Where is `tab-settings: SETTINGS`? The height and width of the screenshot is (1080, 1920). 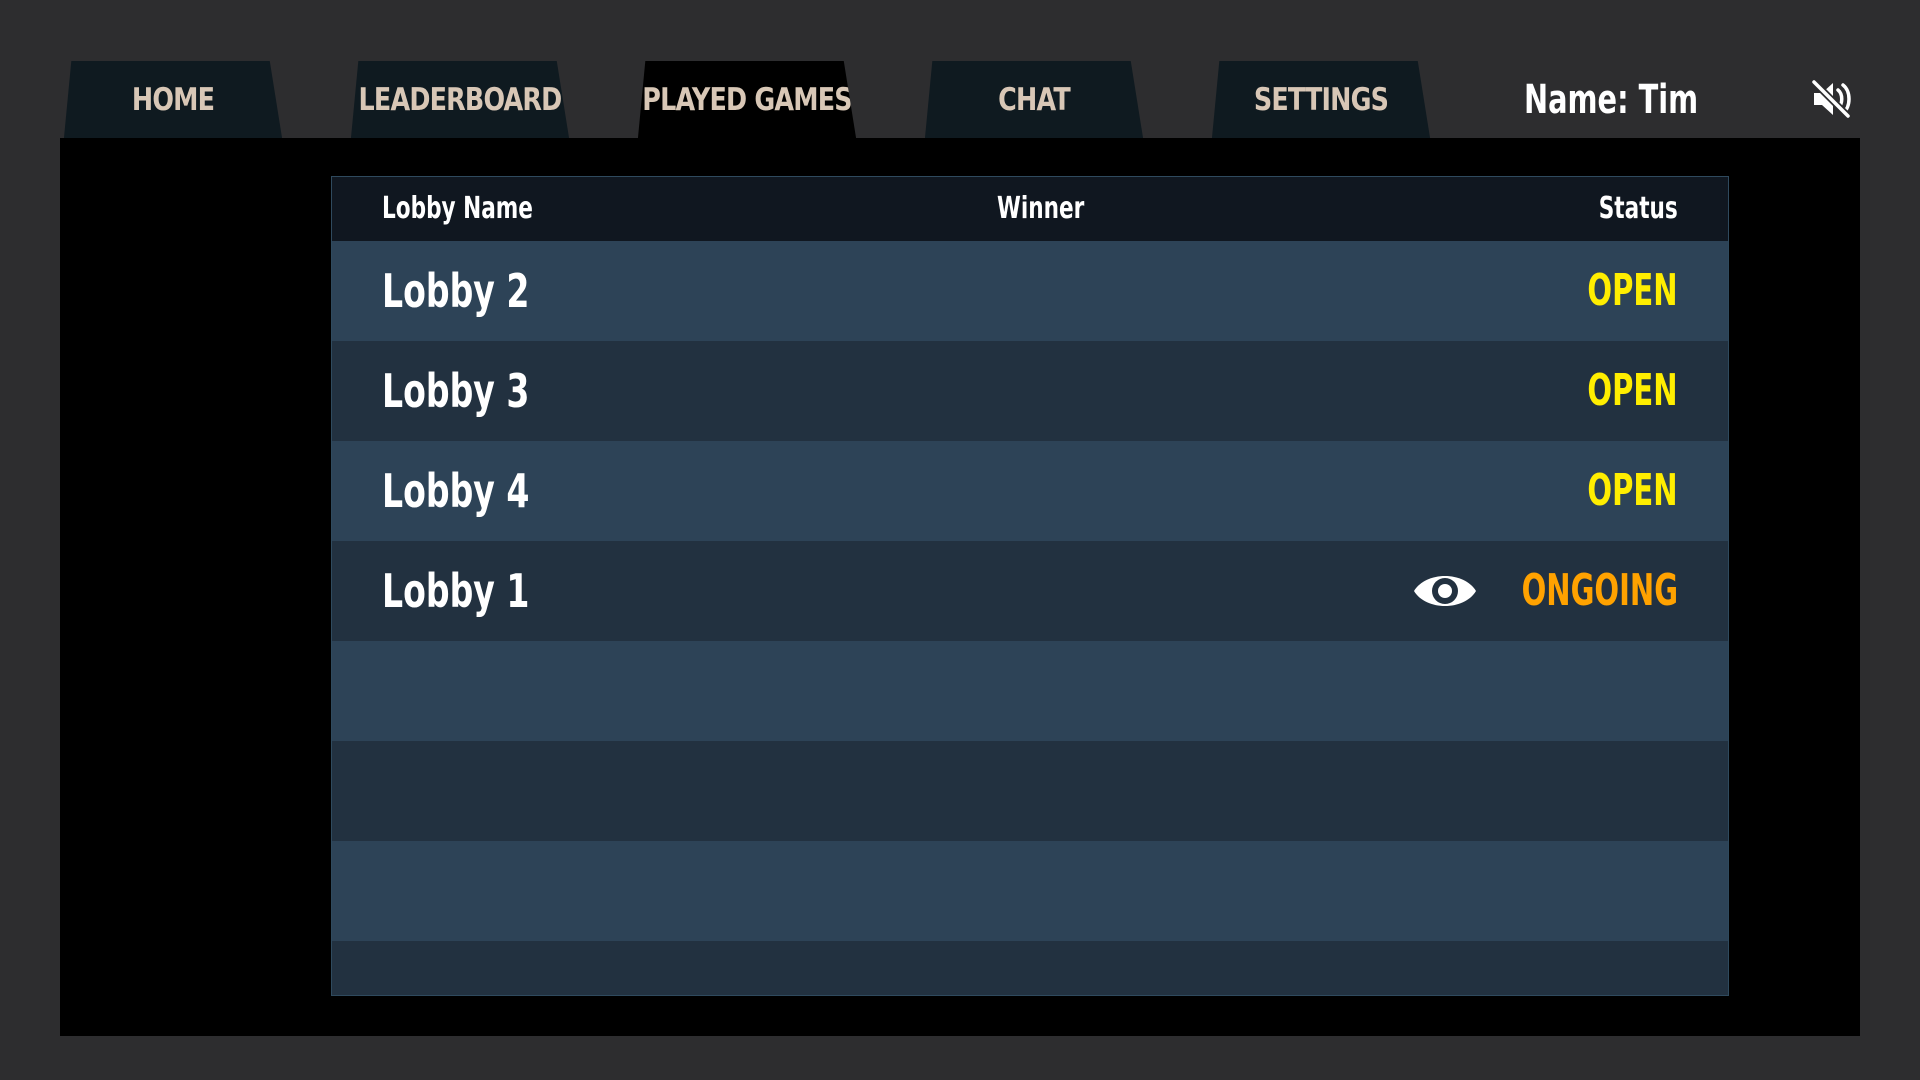
tab-settings: SETTINGS is located at coordinates (1321, 99).